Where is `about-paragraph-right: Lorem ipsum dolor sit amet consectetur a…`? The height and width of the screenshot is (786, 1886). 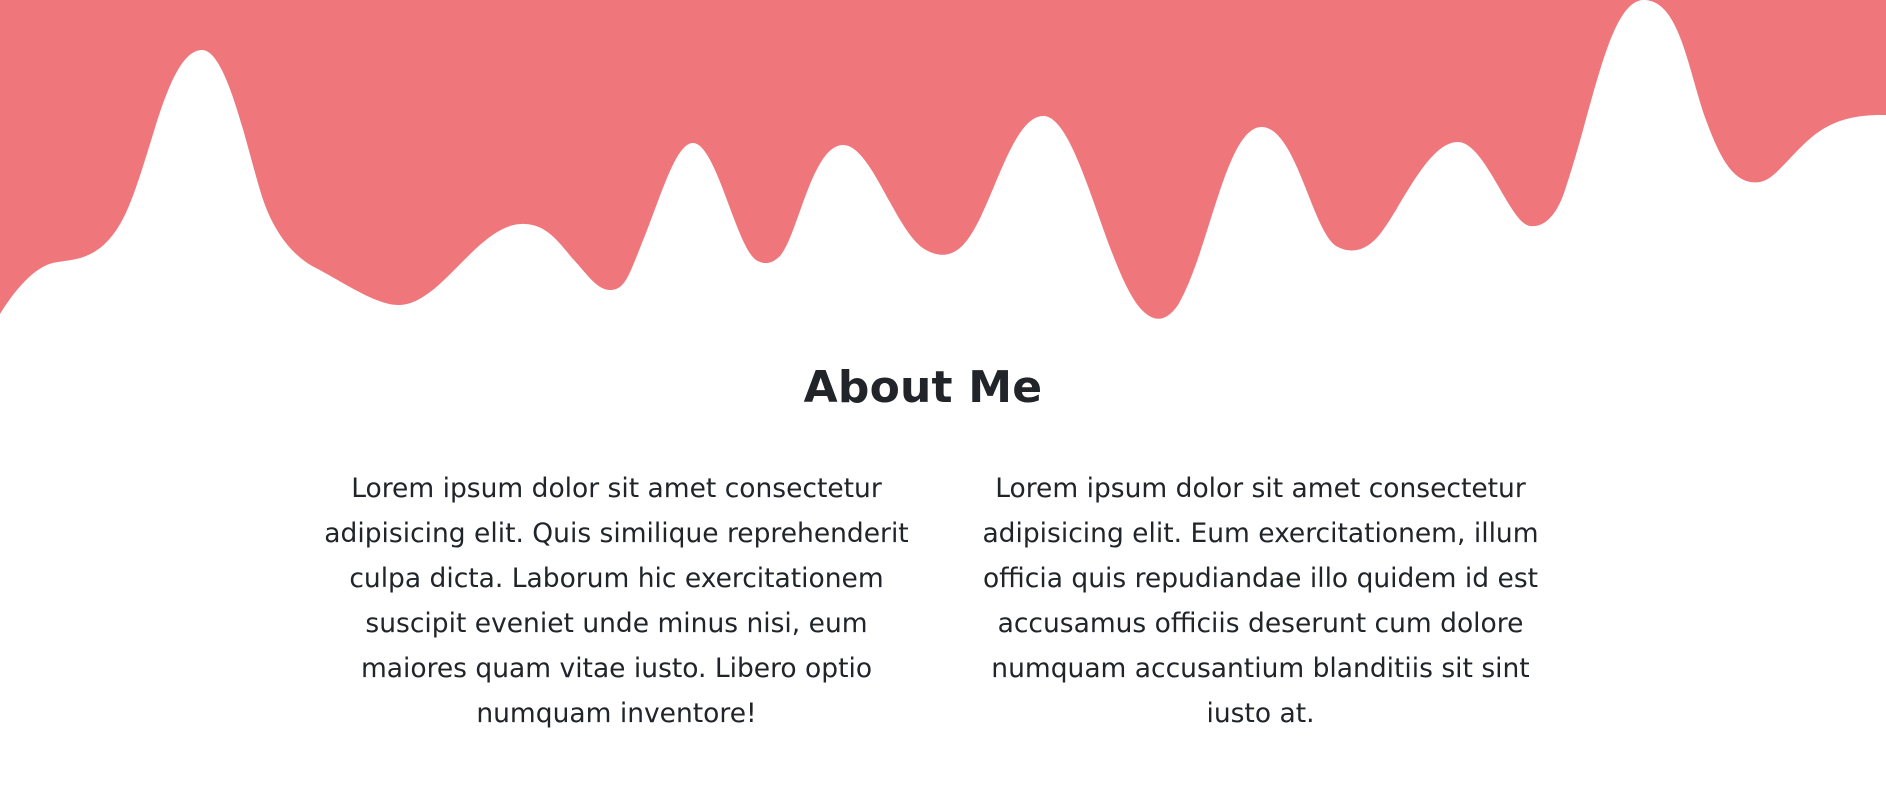 about-paragraph-right: Lorem ipsum dolor sit amet consectetur a… is located at coordinates (1260, 601).